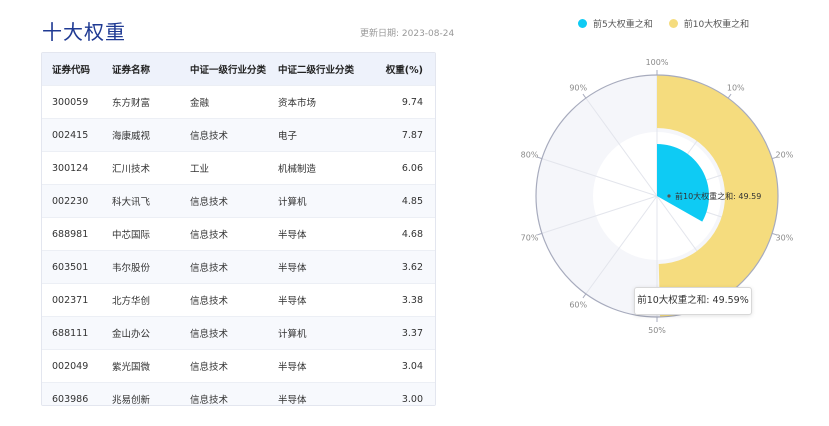 Image resolution: width=829 pixels, height=426 pixels. I want to click on chart-tick-label: 60%, so click(578, 304).